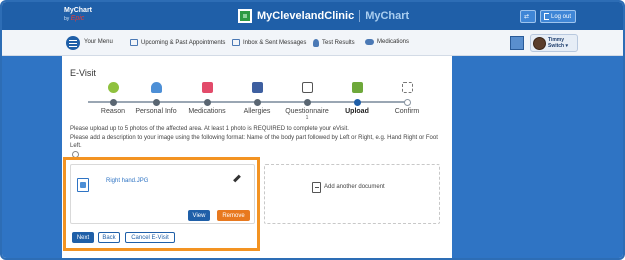  I want to click on flag-icon, so click(407, 87).